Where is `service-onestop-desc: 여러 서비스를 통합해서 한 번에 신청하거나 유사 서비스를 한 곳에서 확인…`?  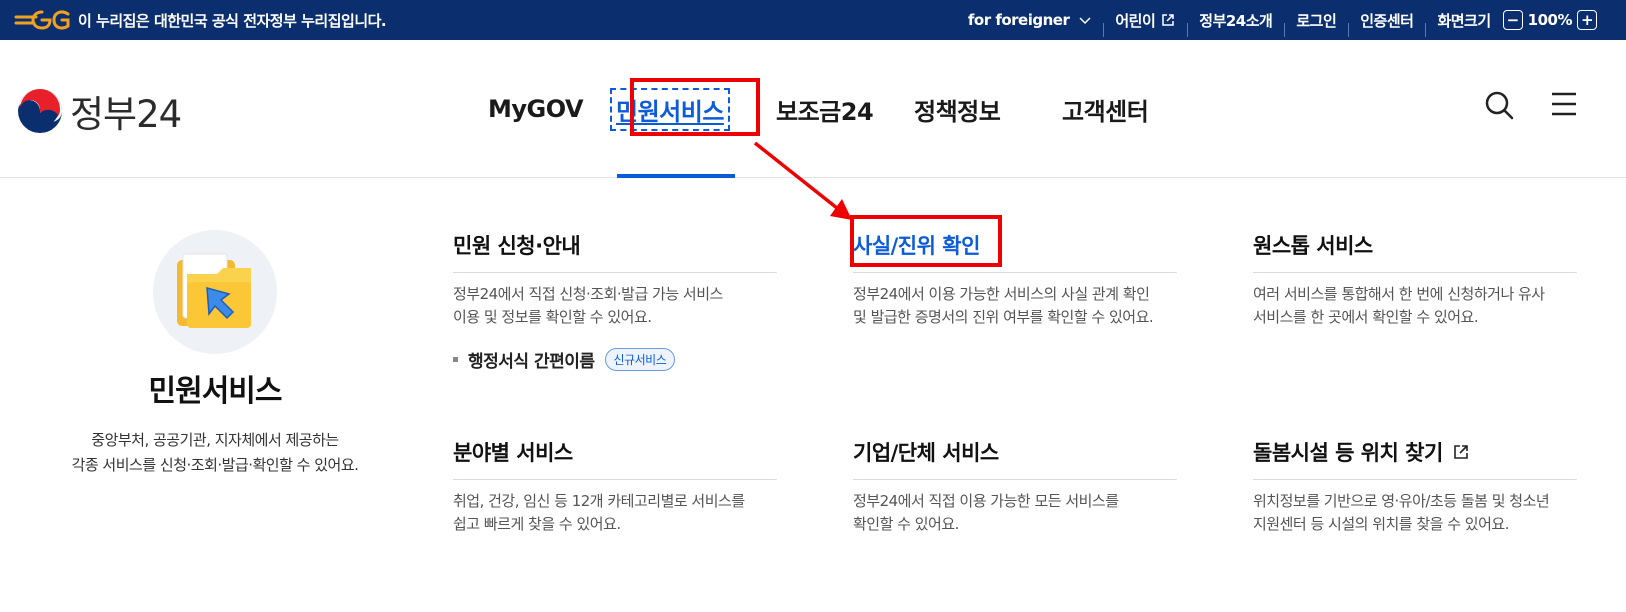
service-onestop-desc: 여러 서비스를 통합해서 한 번에 신청하거나 유사 서비스를 한 곳에서 확인… is located at coordinates (1415, 306).